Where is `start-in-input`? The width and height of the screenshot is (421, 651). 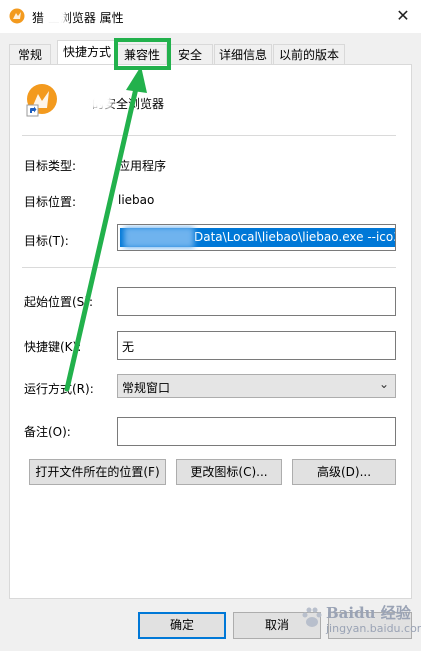 start-in-input is located at coordinates (256, 301).